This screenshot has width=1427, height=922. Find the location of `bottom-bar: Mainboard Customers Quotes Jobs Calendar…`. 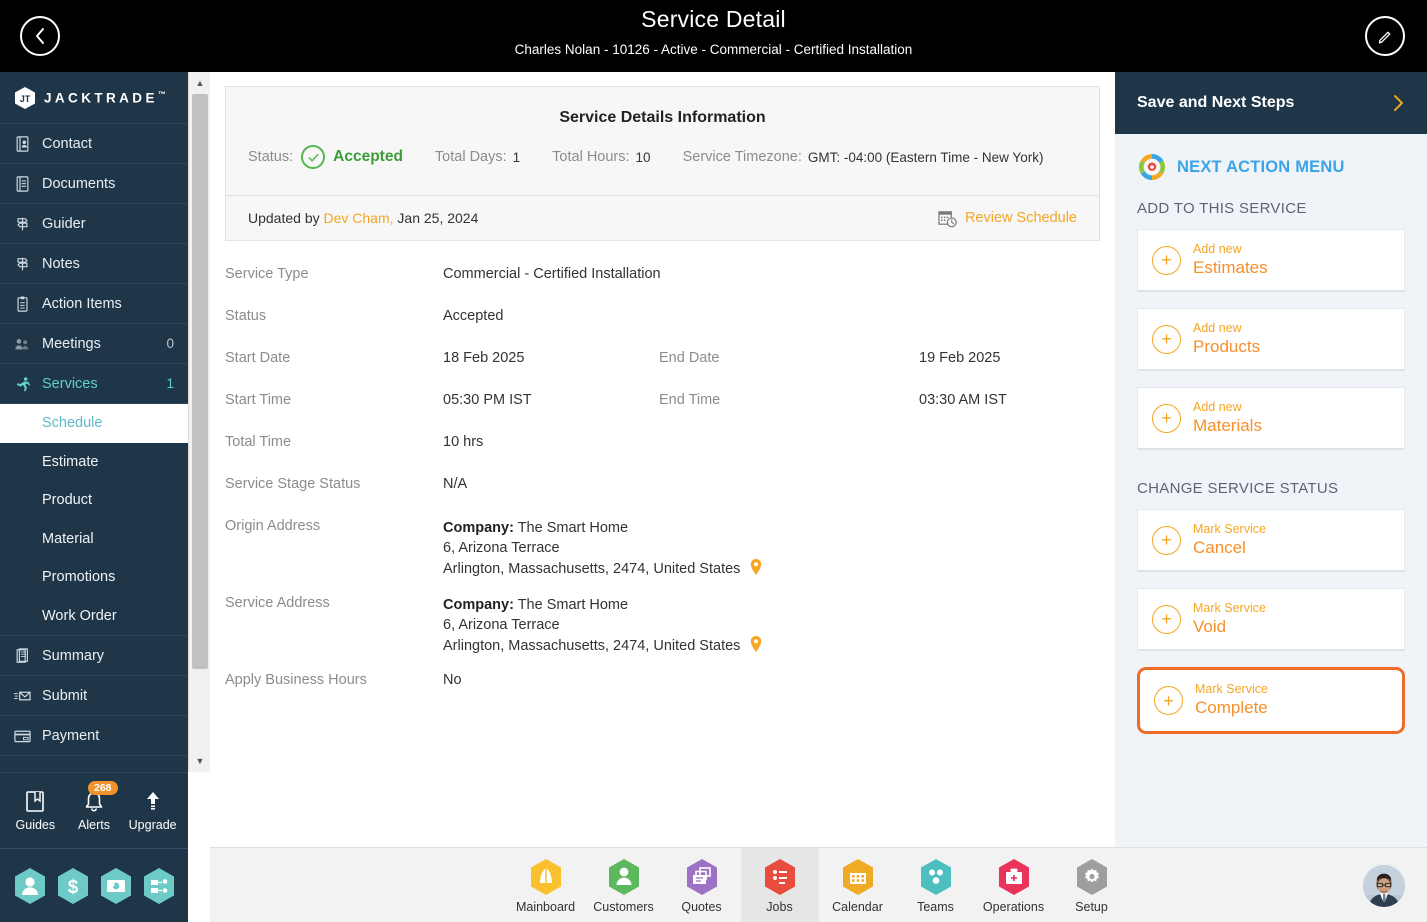

bottom-bar: Mainboard Customers Quotes Jobs Calendar… is located at coordinates (818, 884).